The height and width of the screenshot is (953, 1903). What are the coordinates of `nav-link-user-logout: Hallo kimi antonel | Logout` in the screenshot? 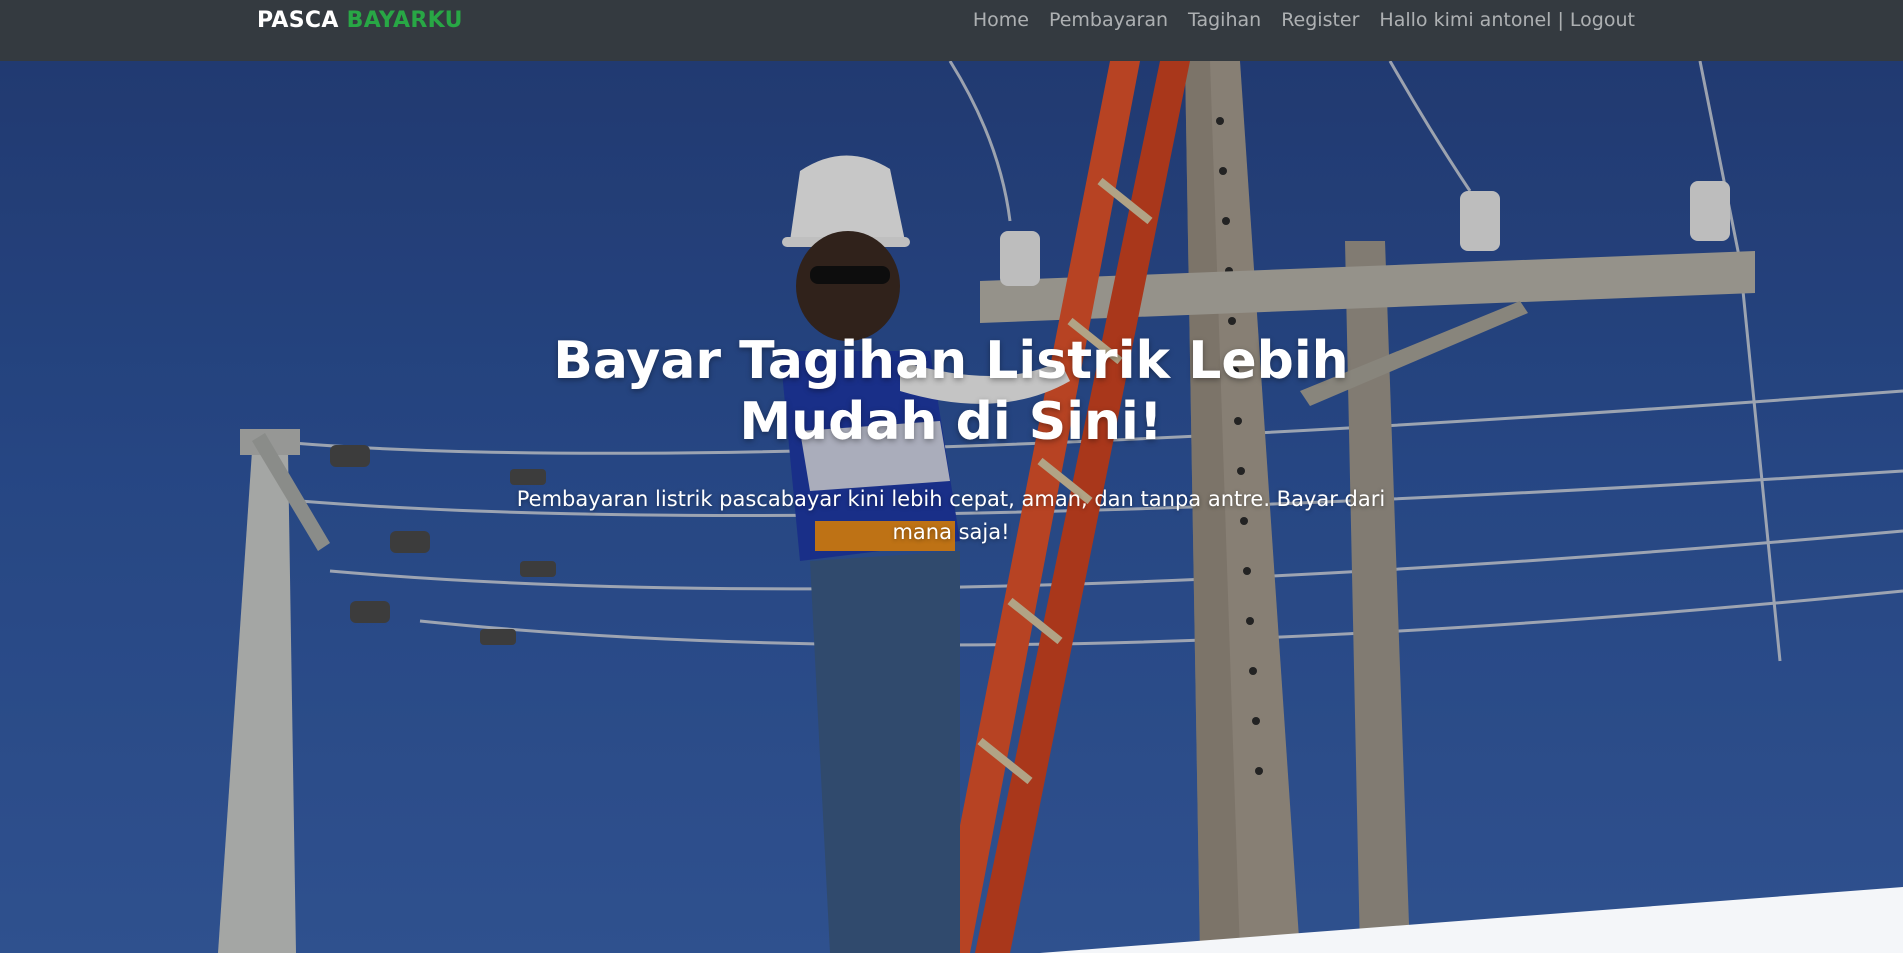 It's located at (1507, 20).